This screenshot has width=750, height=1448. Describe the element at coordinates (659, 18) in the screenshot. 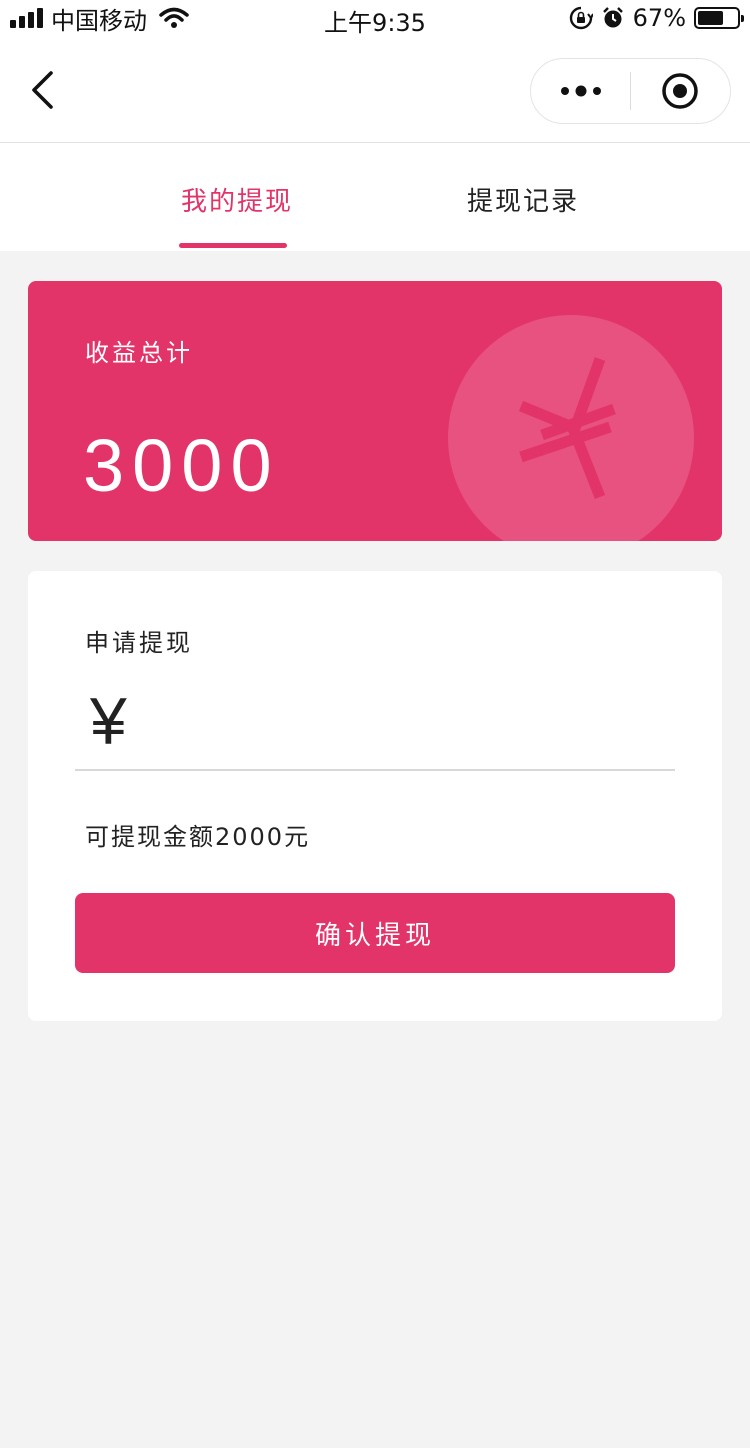

I see `battery-percent: 67%` at that location.